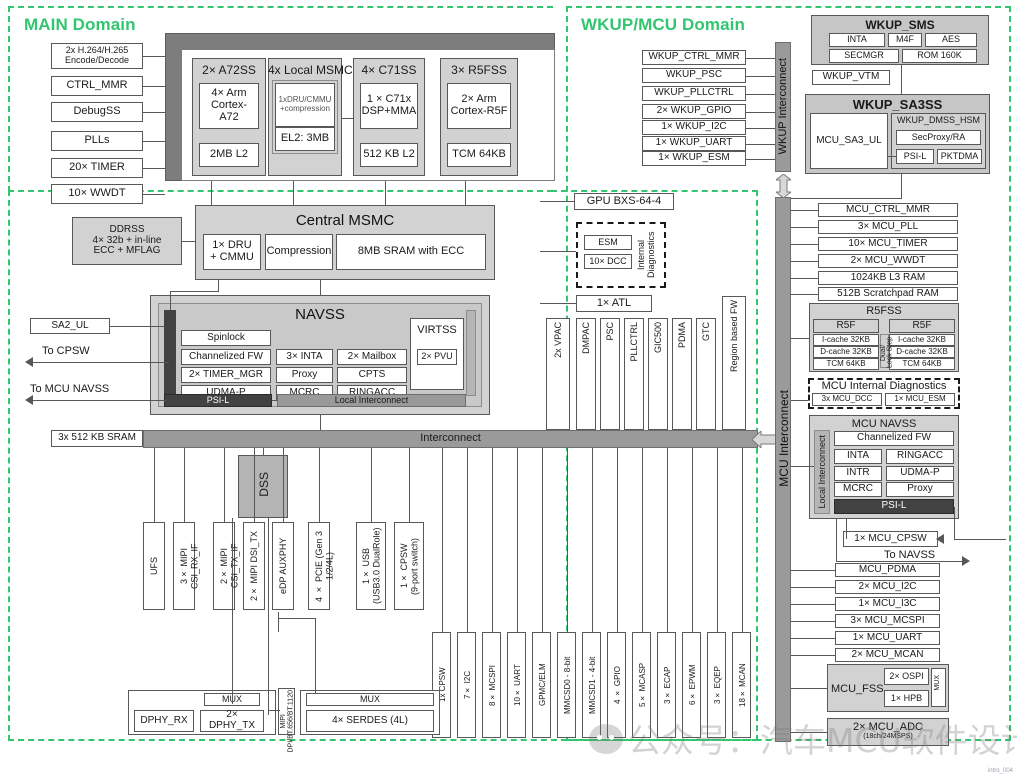  What do you see at coordinates (694, 111) in the screenshot?
I see `wkup-left-block-3: 2× WKUP_GPIO` at bounding box center [694, 111].